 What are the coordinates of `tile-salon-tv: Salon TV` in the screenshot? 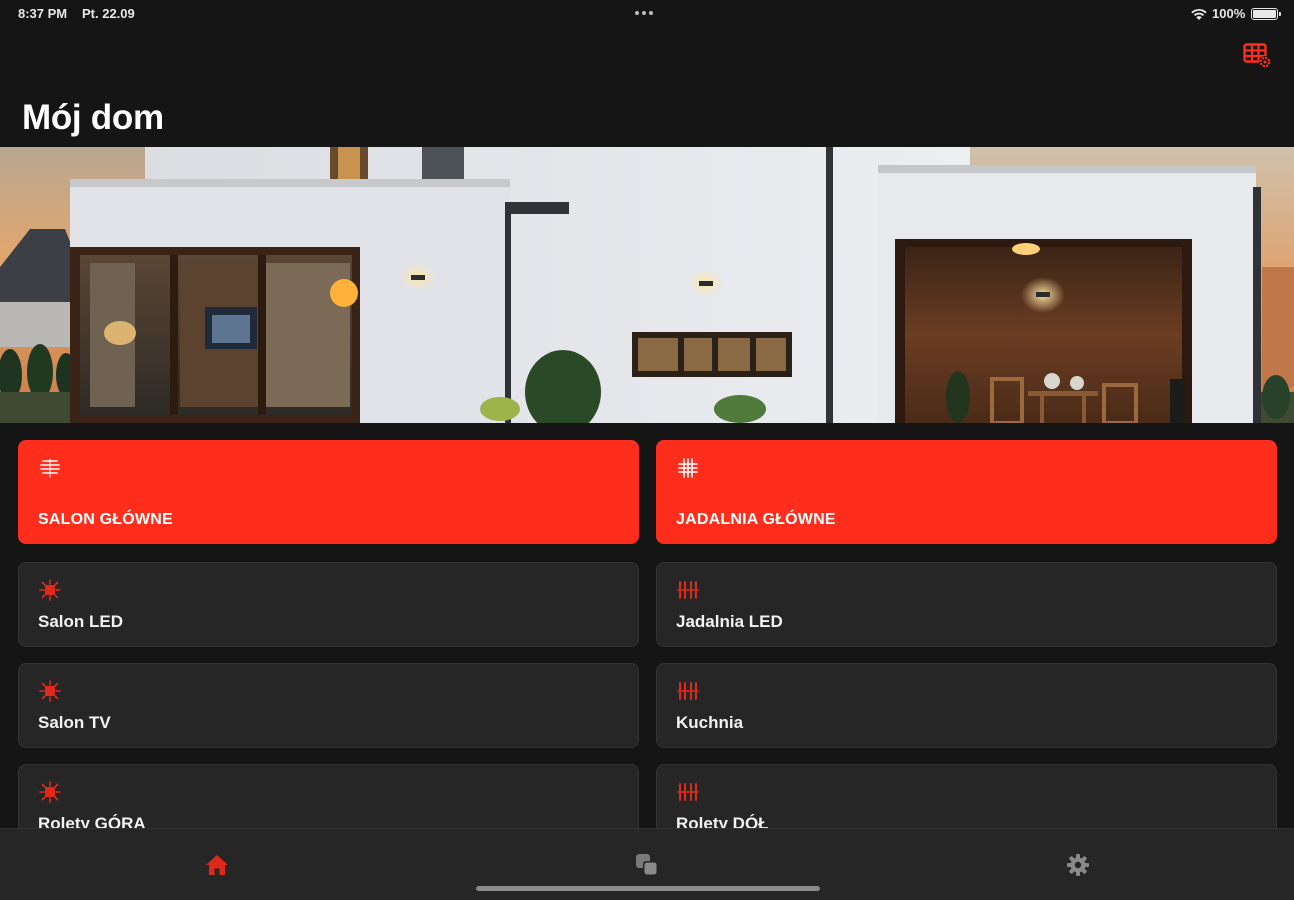 It's located at (328, 705).